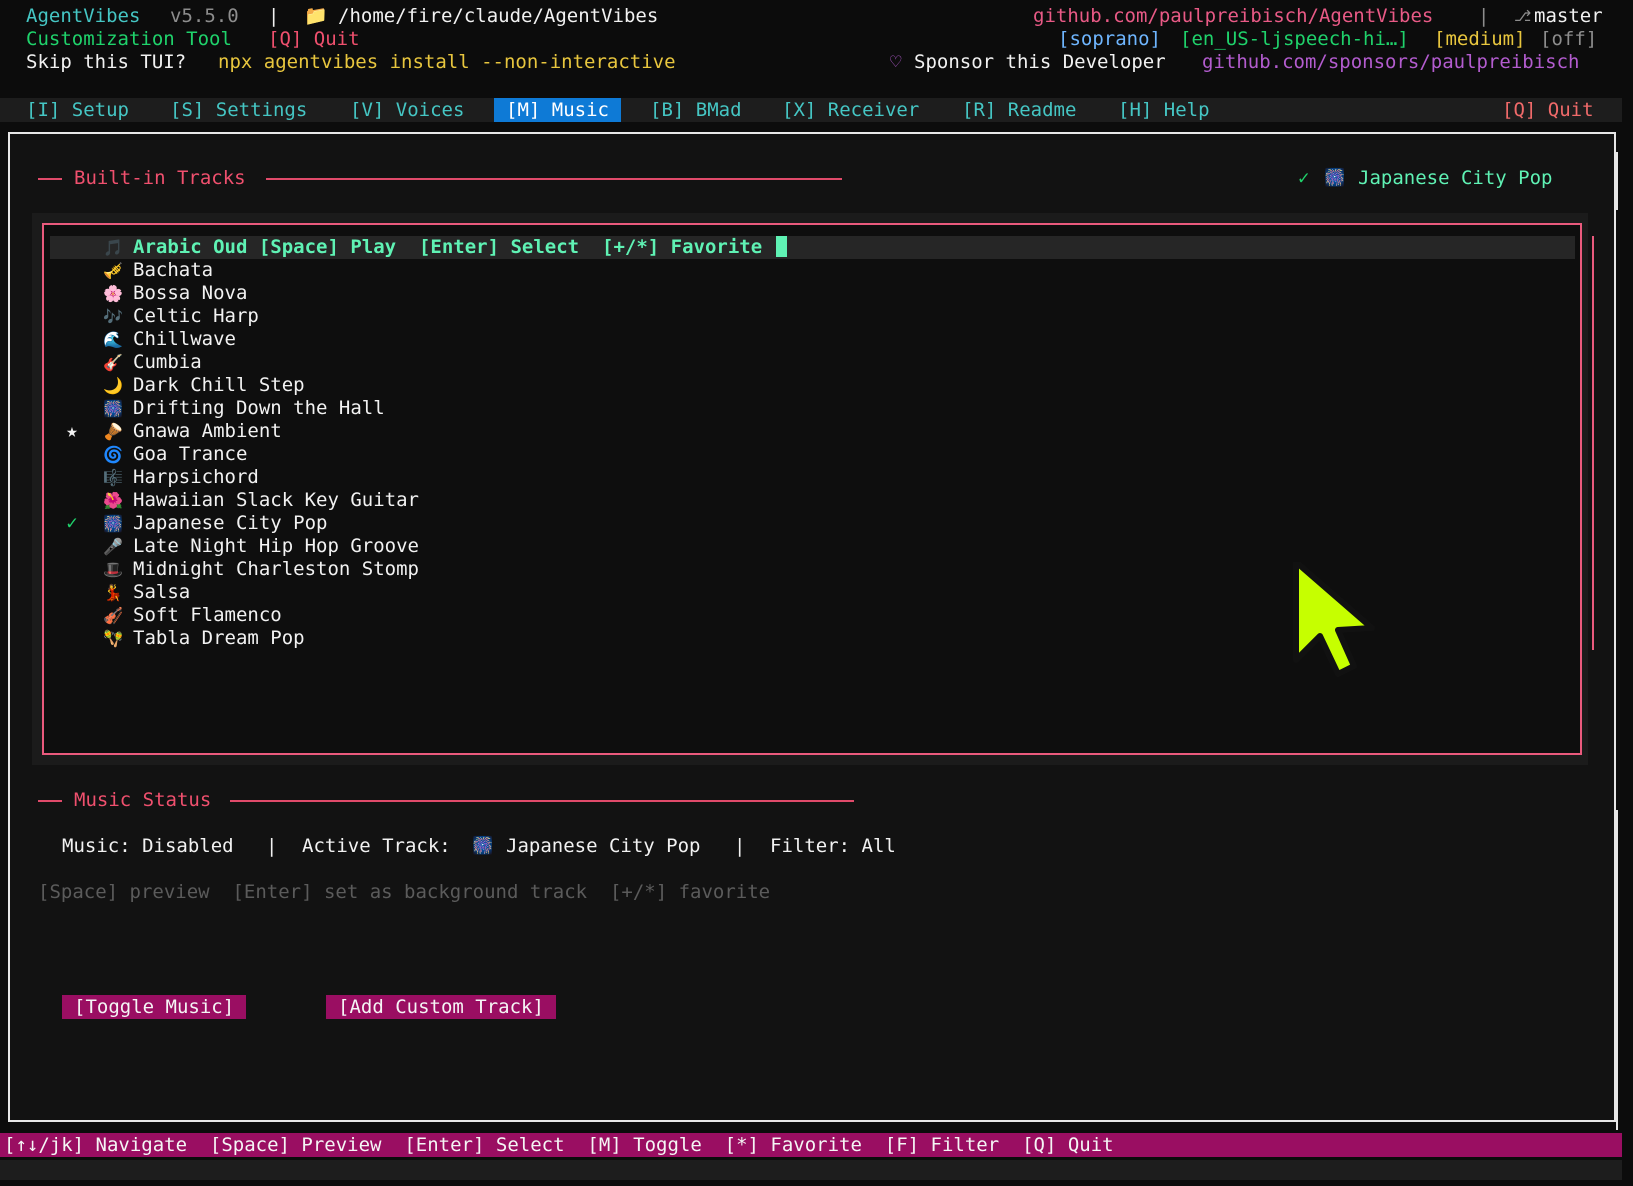 Image resolution: width=1633 pixels, height=1186 pixels. What do you see at coordinates (173, 270) in the screenshot?
I see `track-name: Bachata` at bounding box center [173, 270].